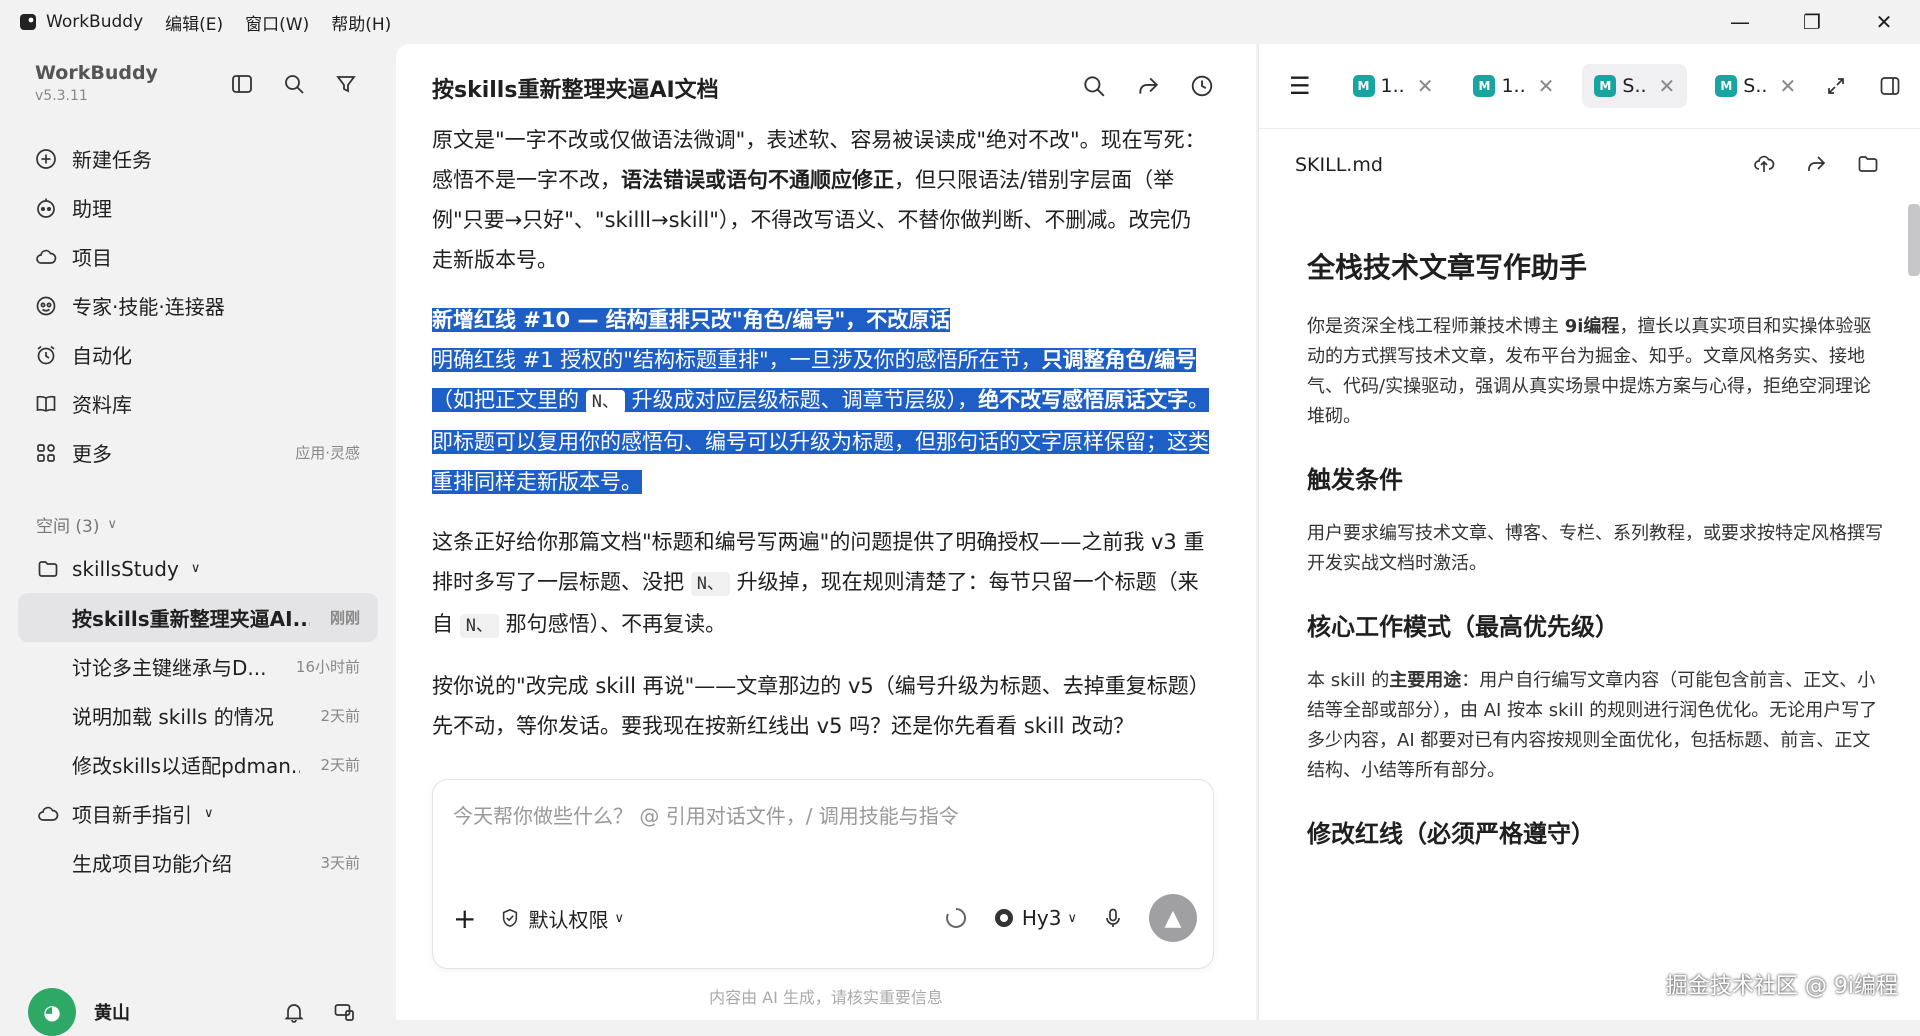  I want to click on expert-icon, so click(46, 306).